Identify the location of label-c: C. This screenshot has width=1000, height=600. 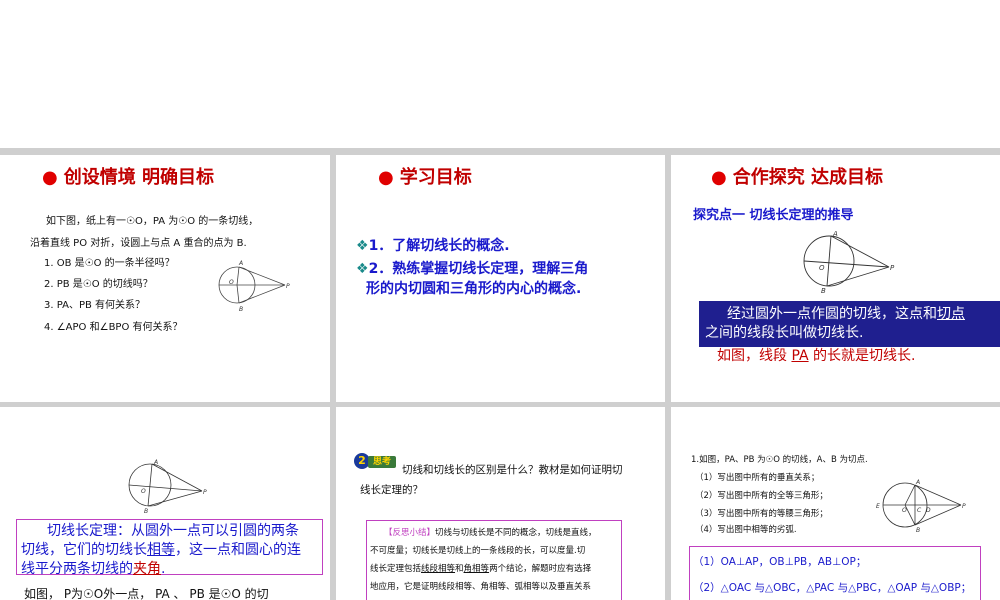
(919, 510).